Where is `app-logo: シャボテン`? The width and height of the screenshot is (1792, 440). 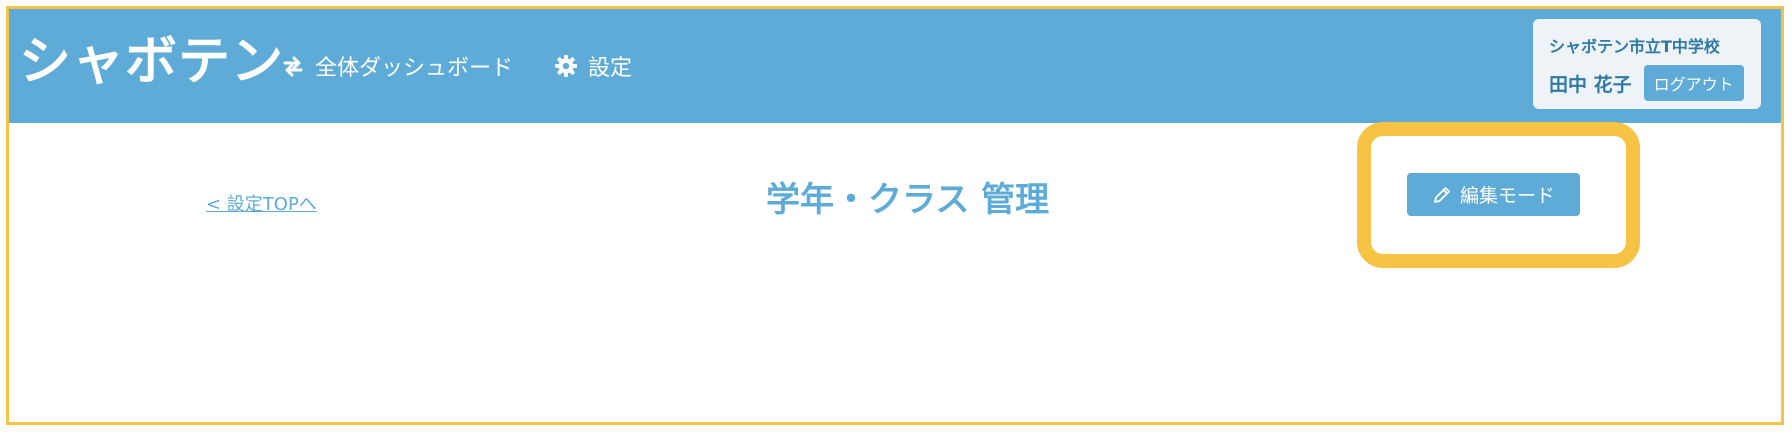 app-logo: シャボテン is located at coordinates (151, 62).